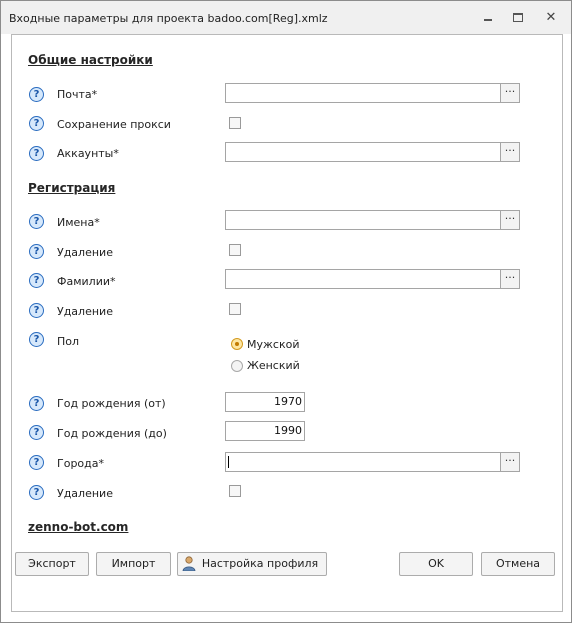 The image size is (572, 623). Describe the element at coordinates (518, 564) in the screenshot. I see `cancel-button: Отмена` at that location.